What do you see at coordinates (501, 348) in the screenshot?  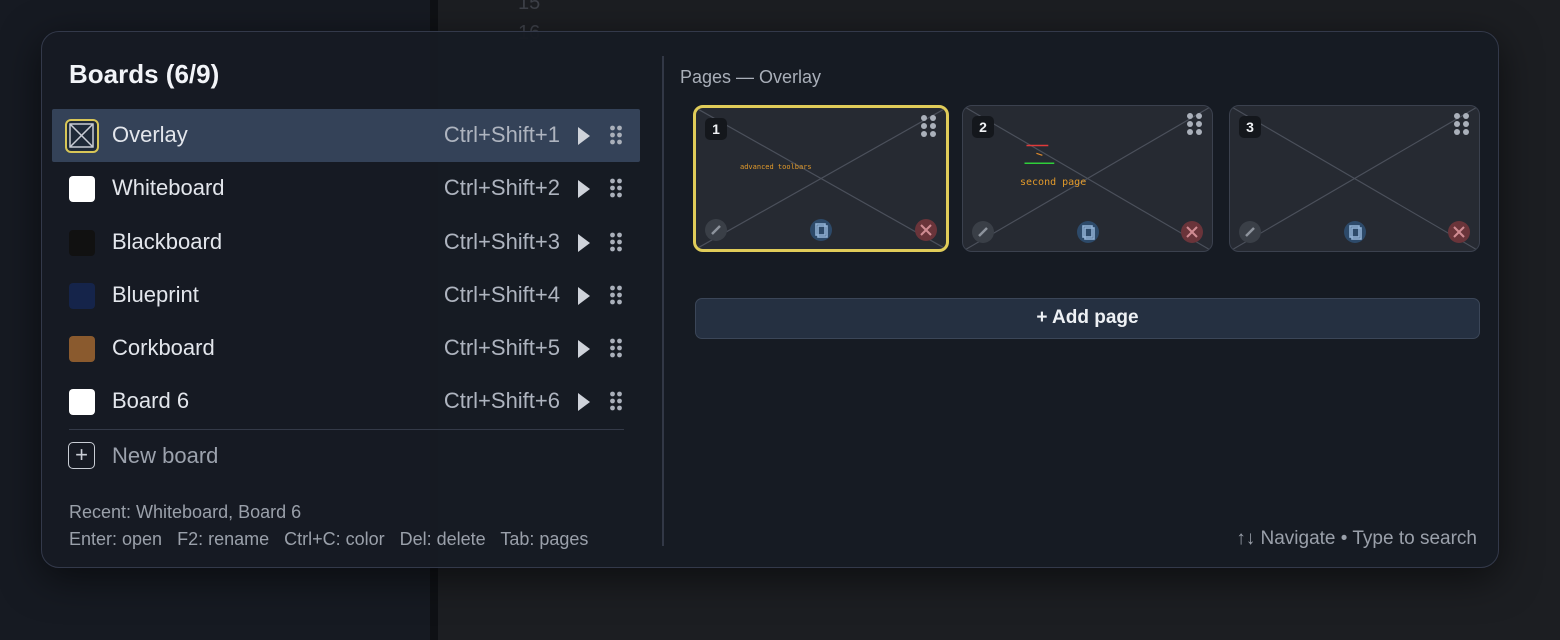 I see `board-shortcut: Ctrl+Shift+5` at bounding box center [501, 348].